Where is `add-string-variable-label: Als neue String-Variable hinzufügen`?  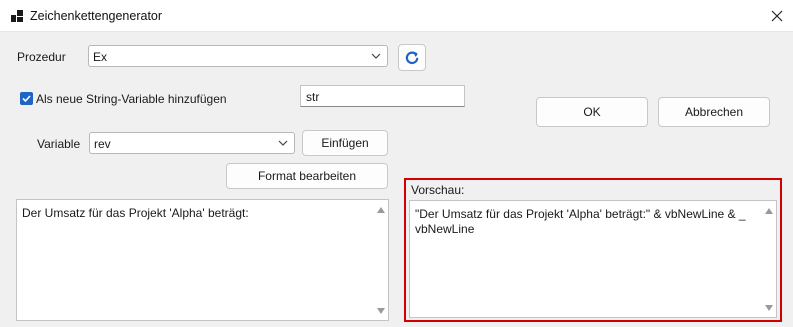 add-string-variable-label: Als neue String-Variable hinzufügen is located at coordinates (131, 99).